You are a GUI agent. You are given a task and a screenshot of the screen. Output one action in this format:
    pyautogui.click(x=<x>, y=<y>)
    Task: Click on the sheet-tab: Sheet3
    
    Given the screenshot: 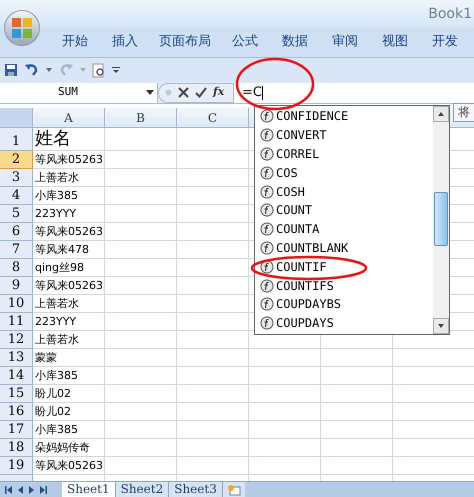 What is the action you would take?
    pyautogui.click(x=196, y=489)
    